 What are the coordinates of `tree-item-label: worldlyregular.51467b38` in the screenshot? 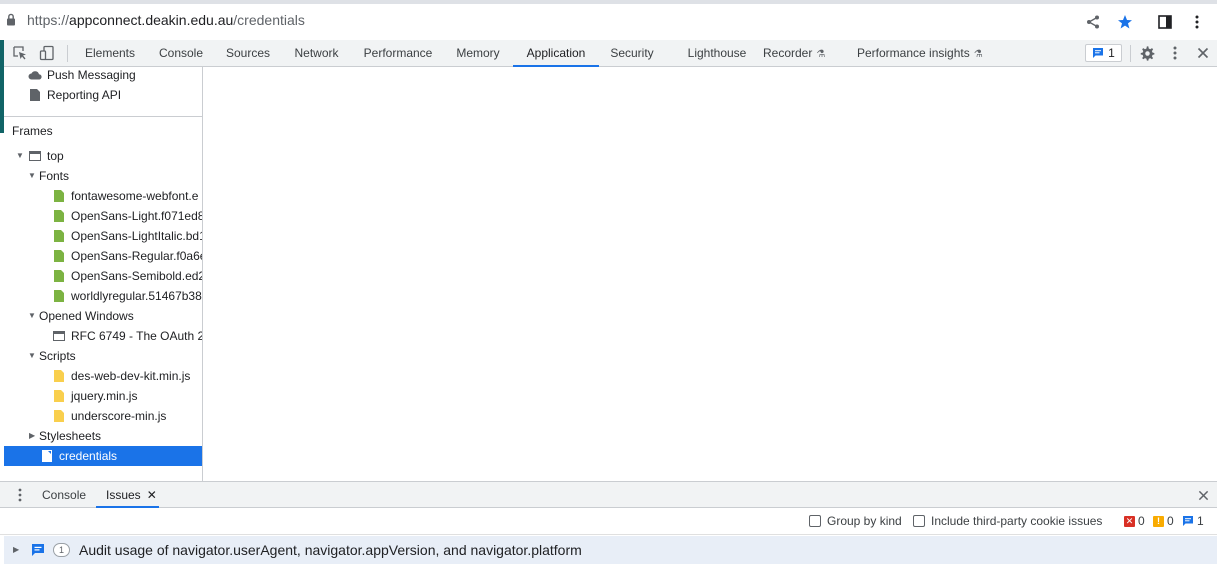 It's located at (136, 296).